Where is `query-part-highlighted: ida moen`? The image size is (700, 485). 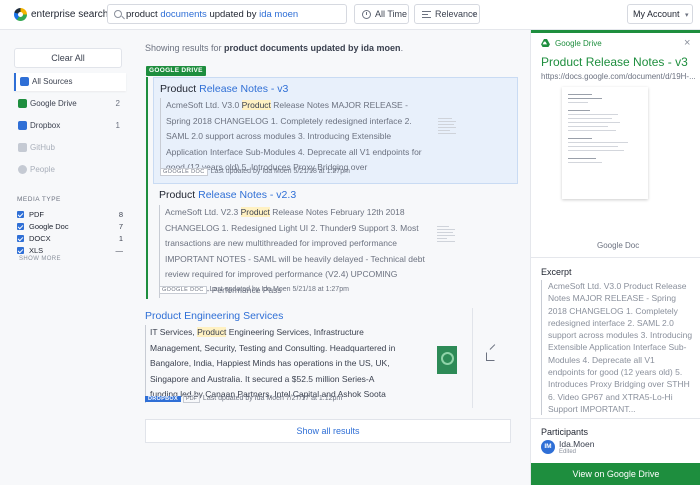 query-part-highlighted: ida moen is located at coordinates (279, 14).